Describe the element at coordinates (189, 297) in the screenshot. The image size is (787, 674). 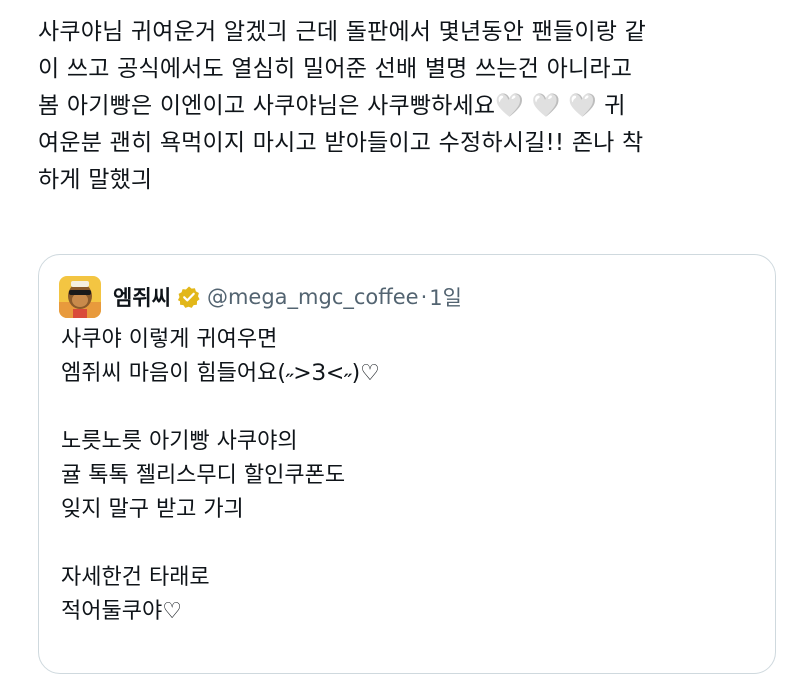
I see `verified-badge-icon` at that location.